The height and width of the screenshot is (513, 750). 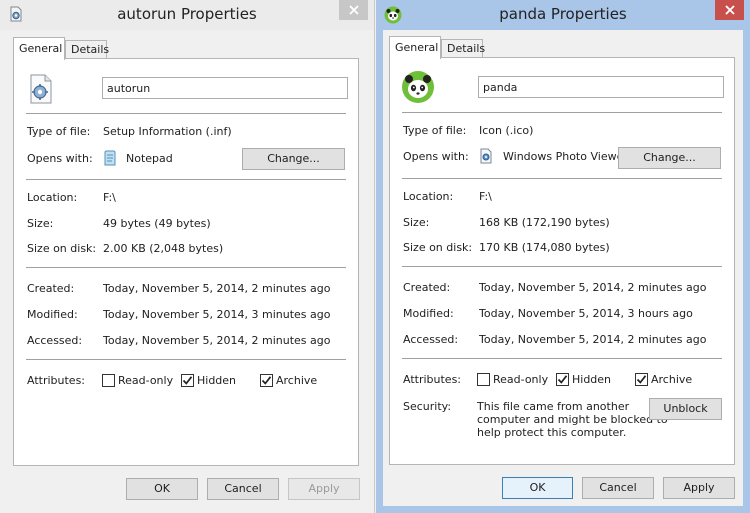 I want to click on title-bar: autorun Properties, so click(x=187, y=15).